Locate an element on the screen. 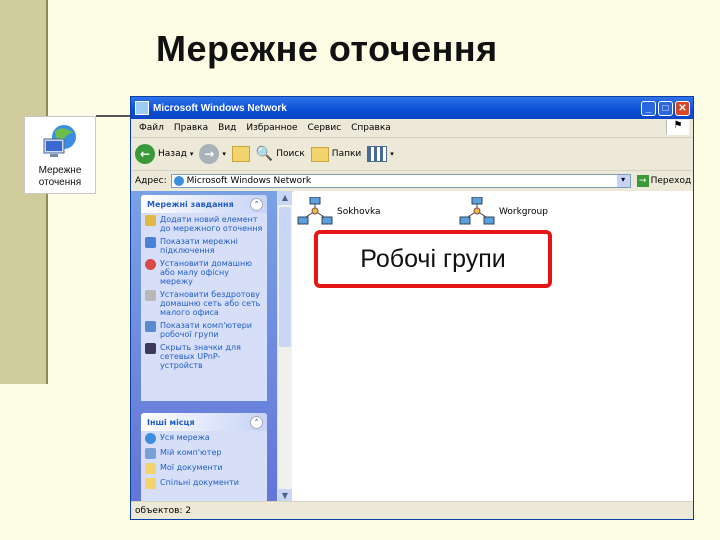 The width and height of the screenshot is (720, 540). task-show-workgroup: Показати комп'ютери робочої групи is located at coordinates (204, 330).